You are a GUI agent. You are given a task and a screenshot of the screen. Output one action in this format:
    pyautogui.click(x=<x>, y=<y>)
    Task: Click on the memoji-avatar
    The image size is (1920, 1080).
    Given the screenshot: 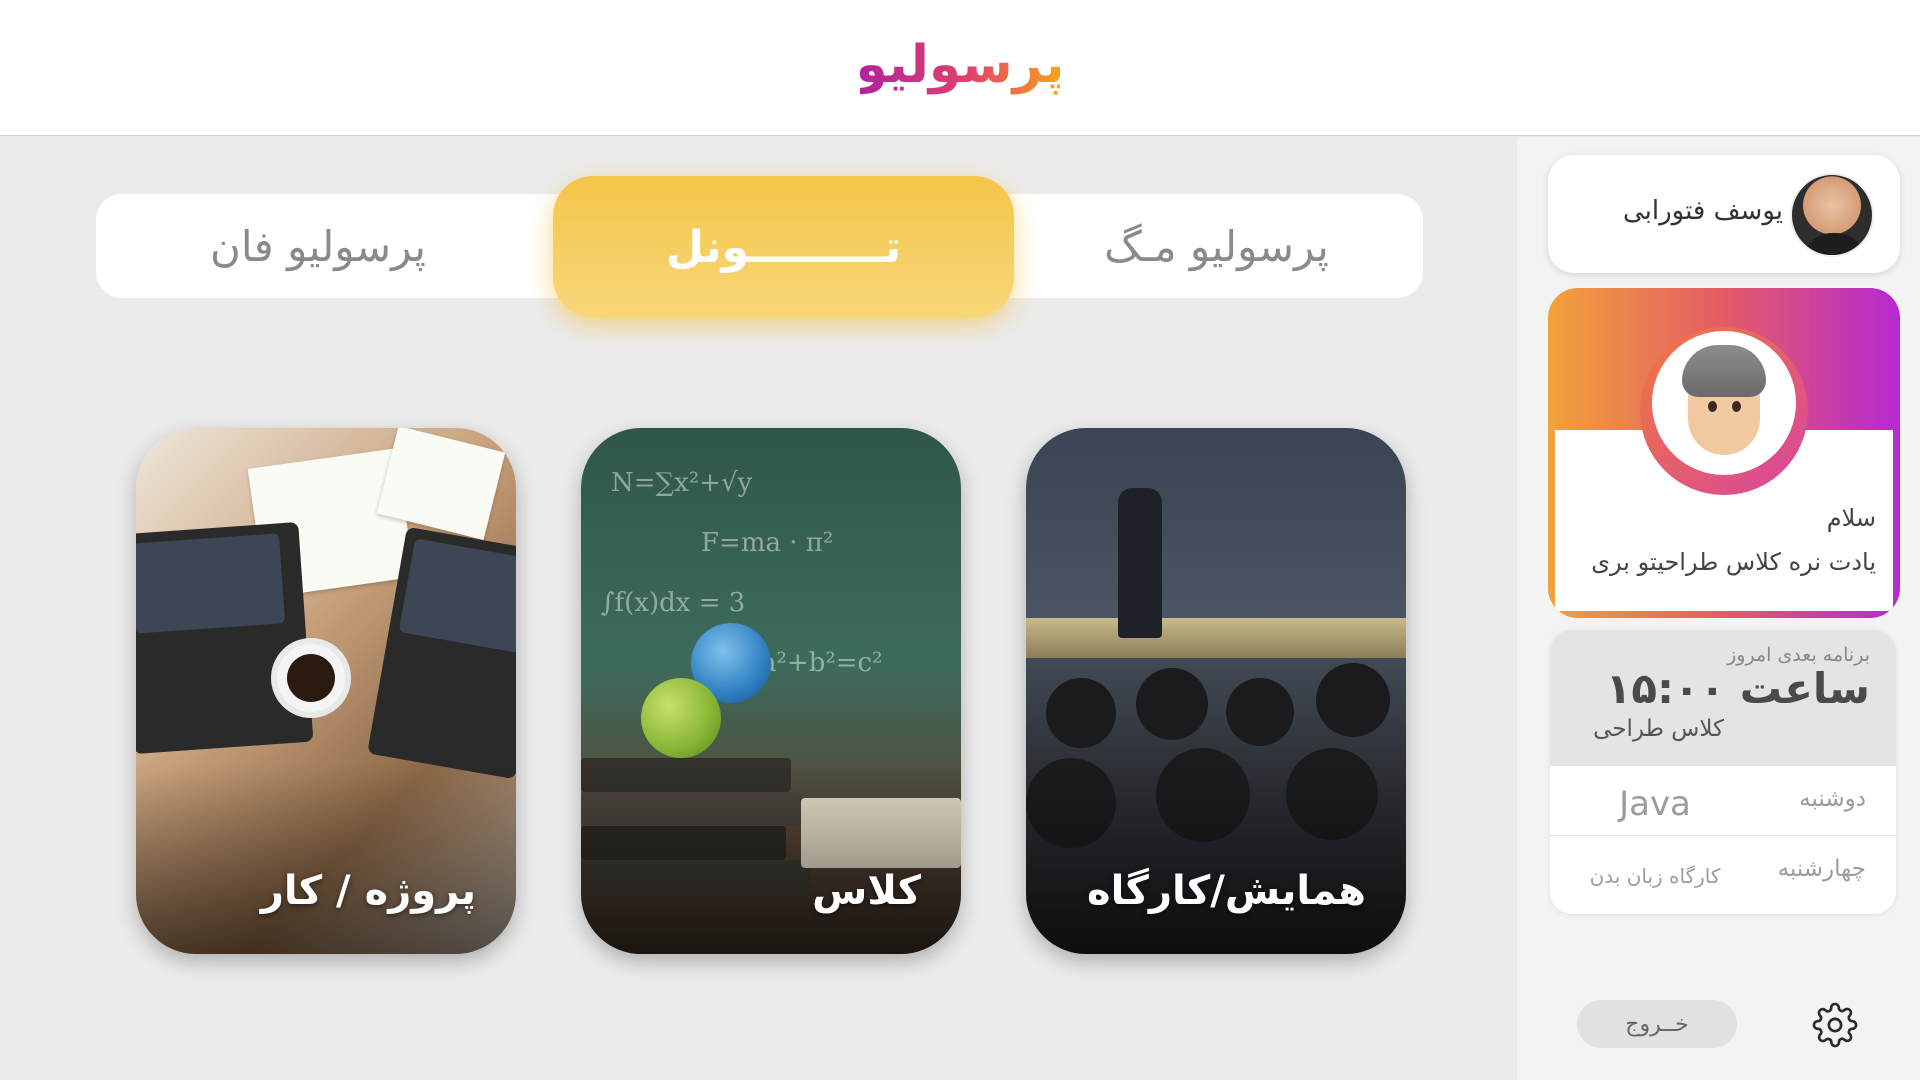 What is the action you would take?
    pyautogui.click(x=1724, y=403)
    